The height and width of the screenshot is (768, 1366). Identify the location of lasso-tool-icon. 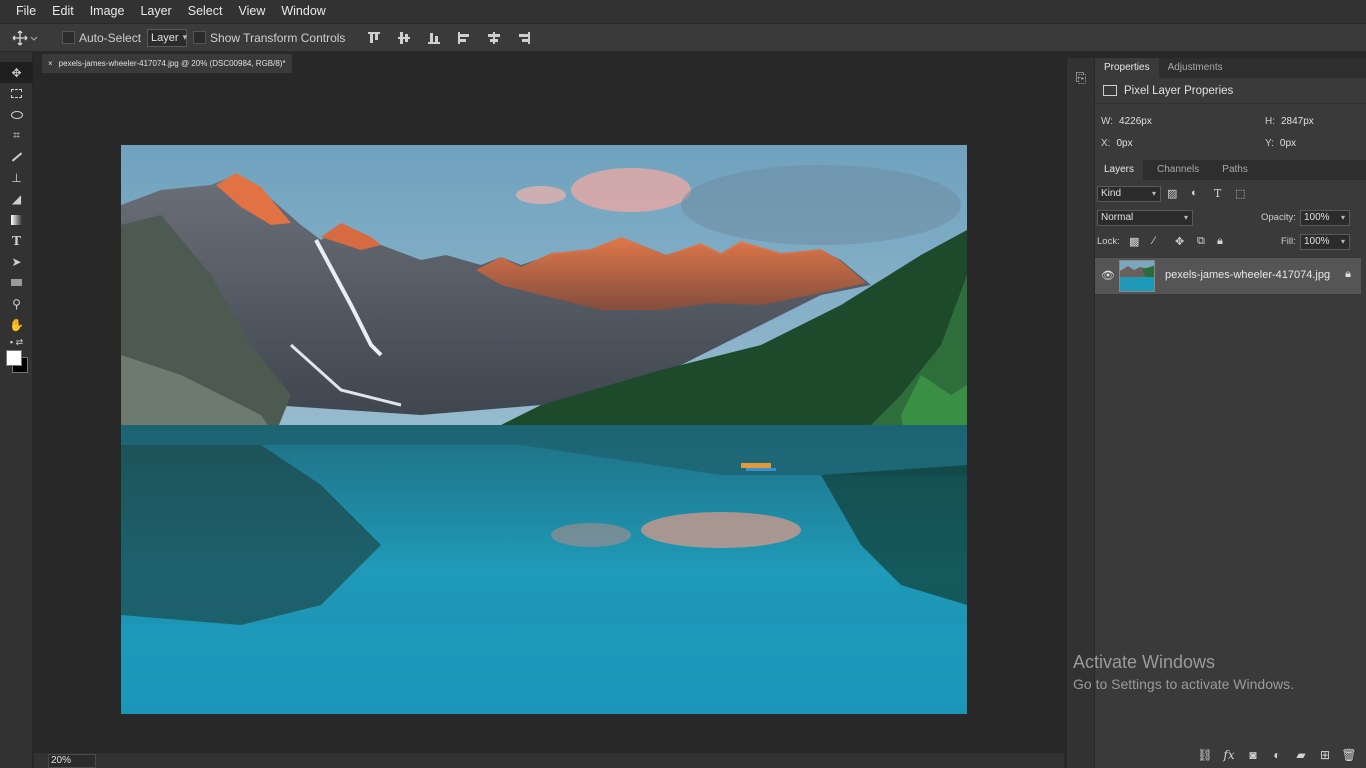
(16, 114).